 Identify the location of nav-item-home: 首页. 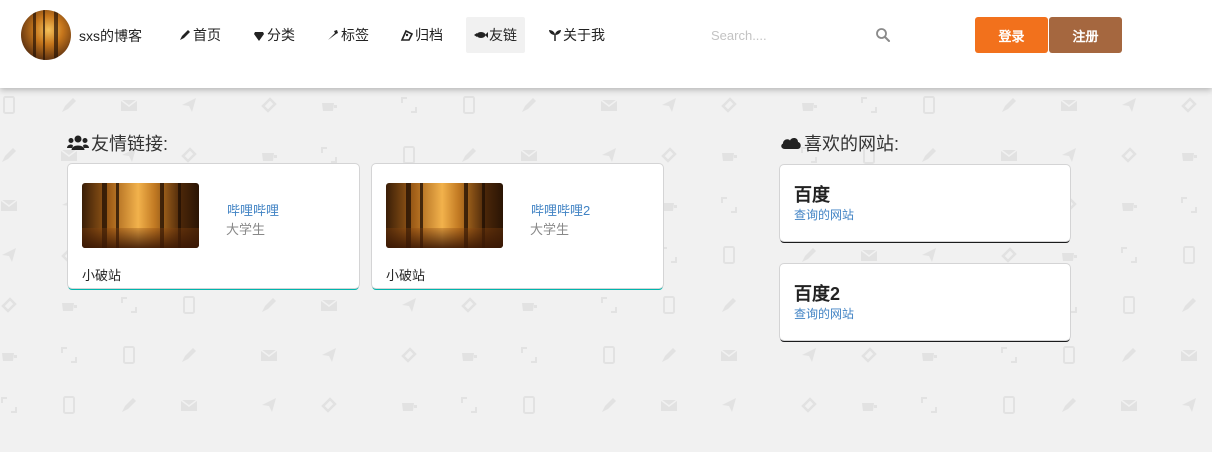
(199, 35).